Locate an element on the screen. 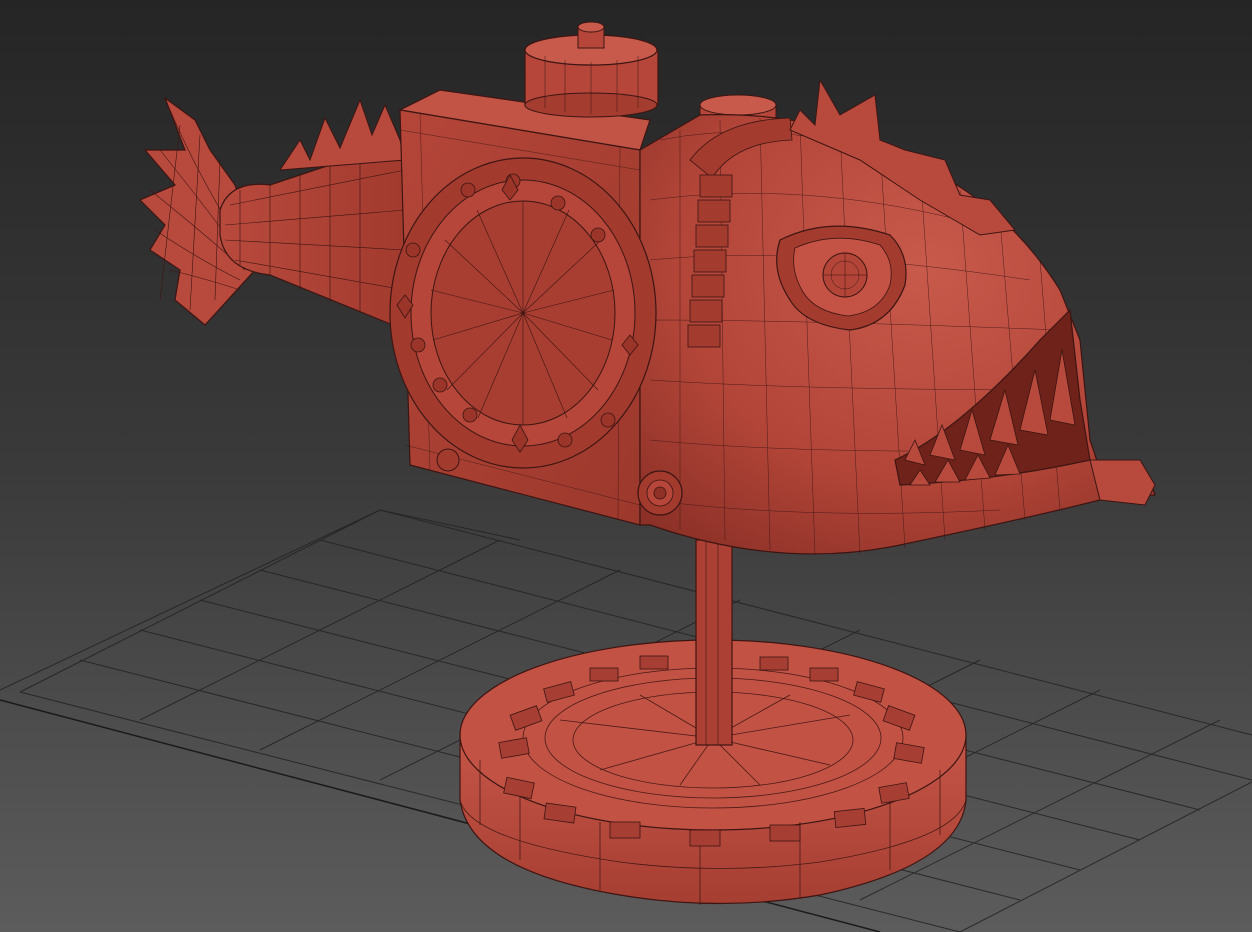 The image size is (1252, 932). porthole-window is located at coordinates (523, 313).